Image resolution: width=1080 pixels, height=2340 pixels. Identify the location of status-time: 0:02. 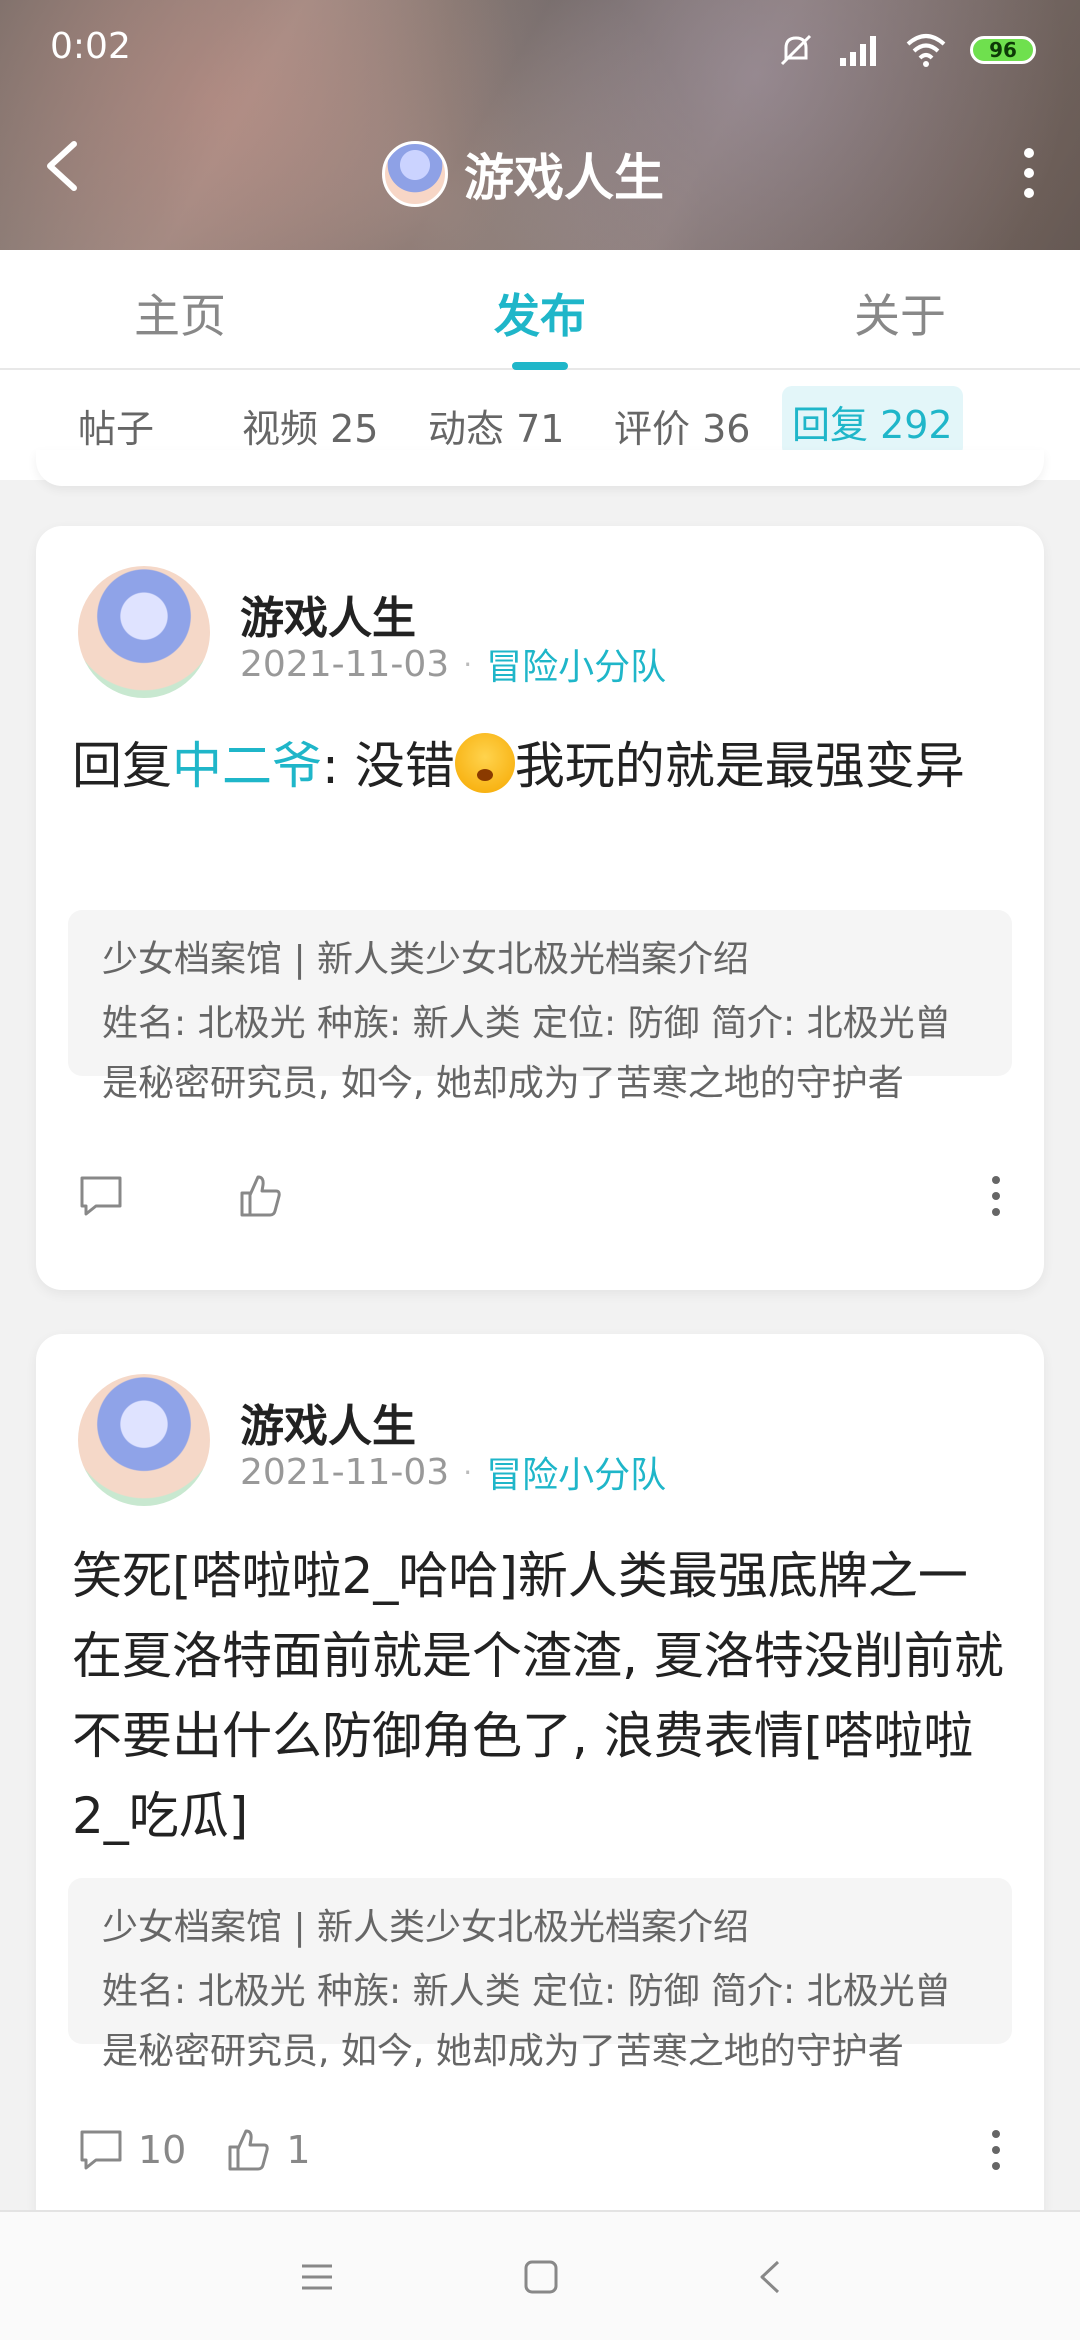
(90, 46).